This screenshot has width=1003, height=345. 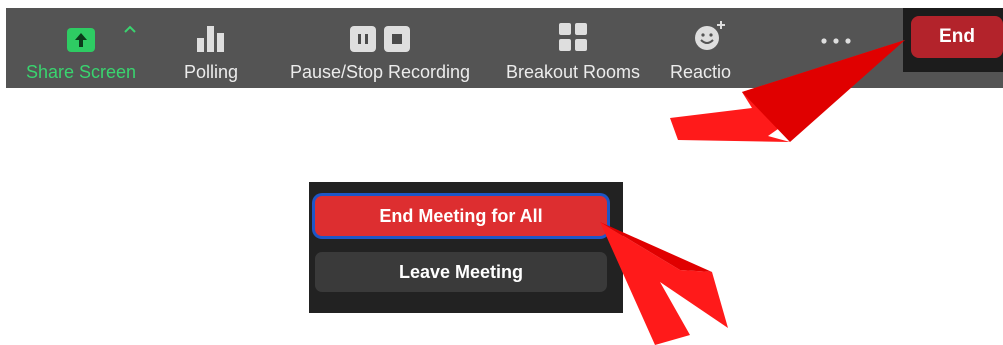 What do you see at coordinates (81, 40) in the screenshot?
I see `share-screen-icon` at bounding box center [81, 40].